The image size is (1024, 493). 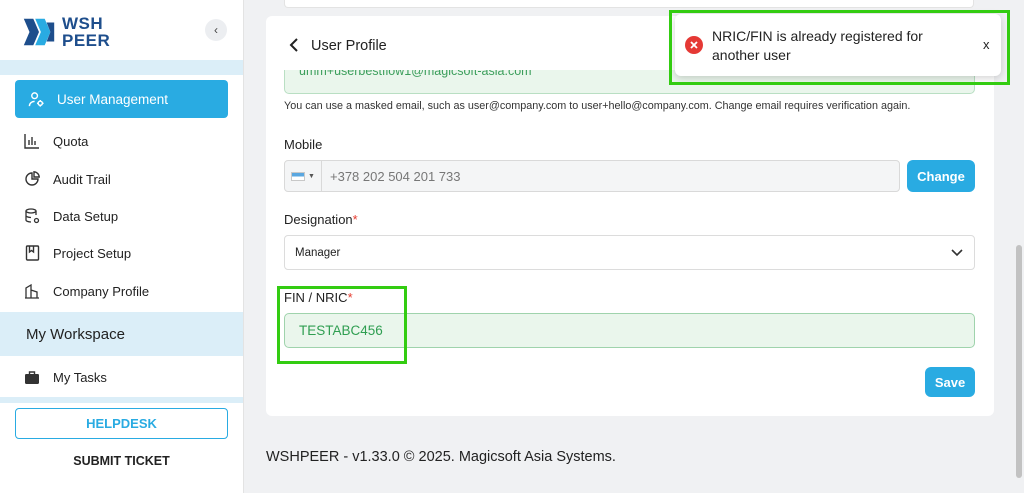 What do you see at coordinates (349, 46) in the screenshot?
I see `page-title: User Profile` at bounding box center [349, 46].